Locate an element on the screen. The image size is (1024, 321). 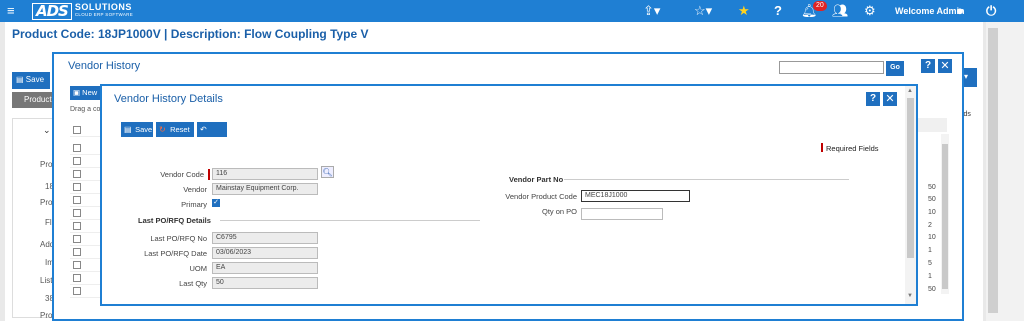
save-label: Save is located at coordinates (144, 129).